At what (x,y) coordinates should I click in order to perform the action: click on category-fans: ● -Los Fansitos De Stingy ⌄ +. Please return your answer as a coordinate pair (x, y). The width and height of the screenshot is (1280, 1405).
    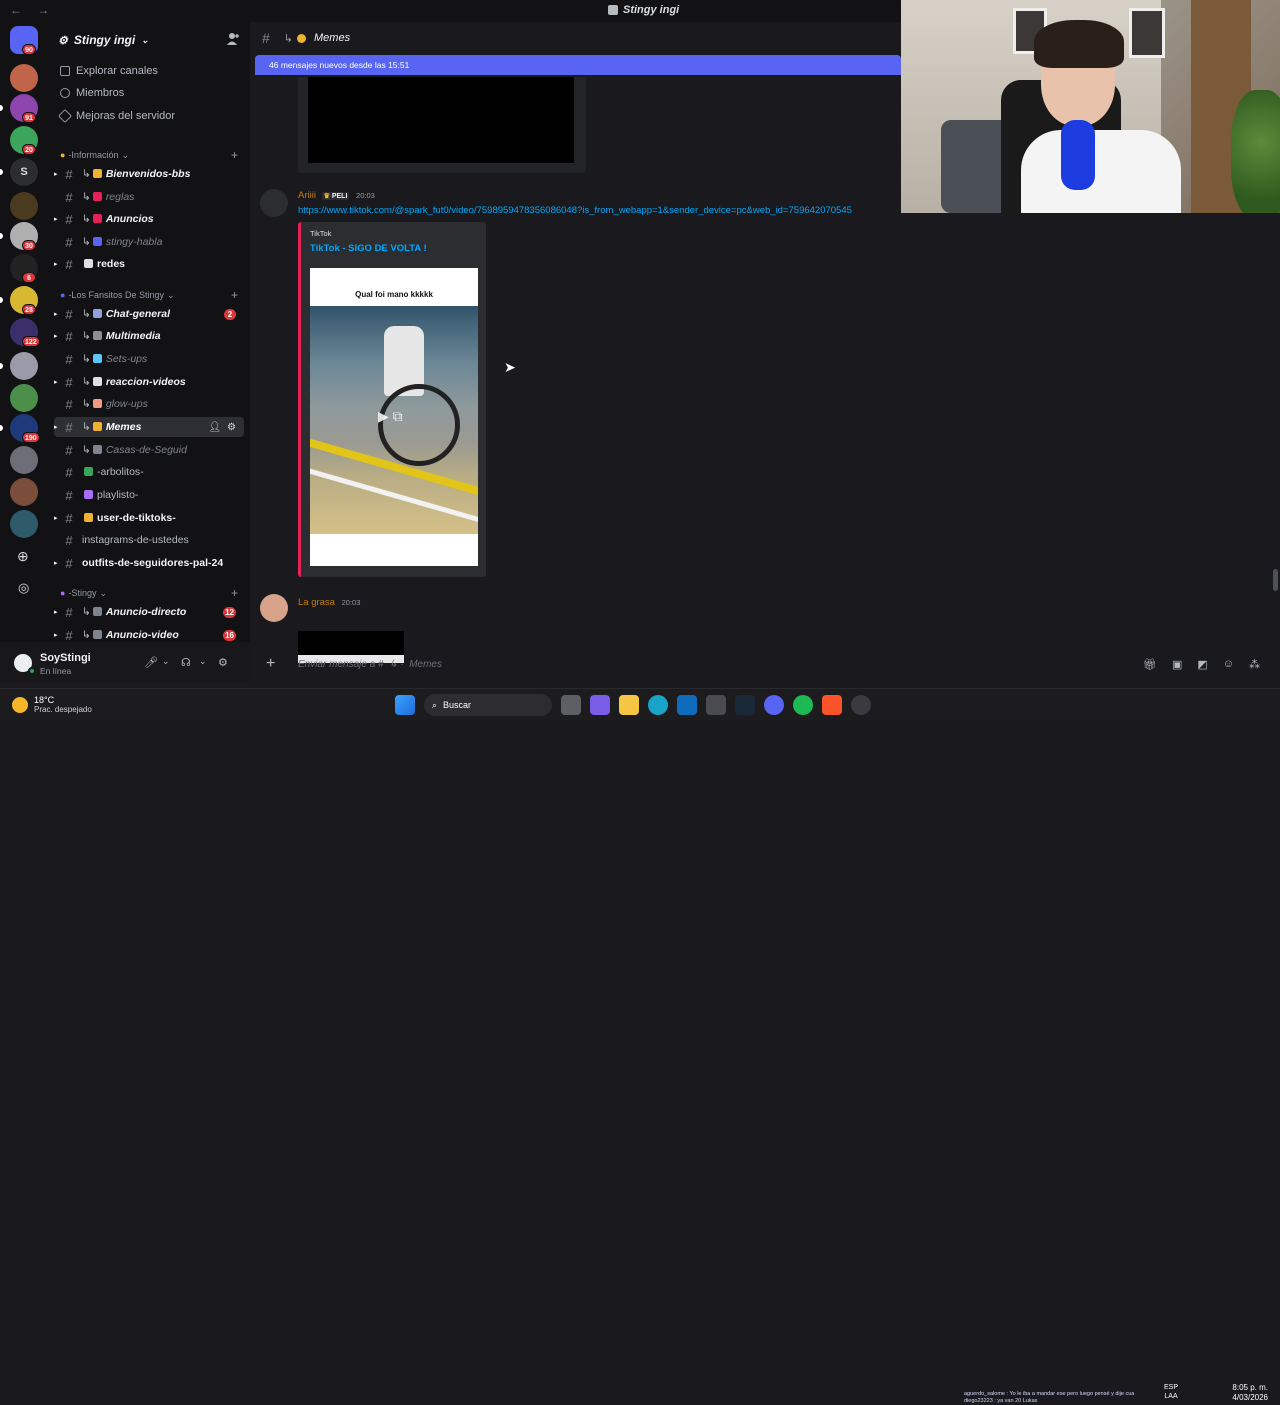
    Looking at the image, I should click on (149, 295).